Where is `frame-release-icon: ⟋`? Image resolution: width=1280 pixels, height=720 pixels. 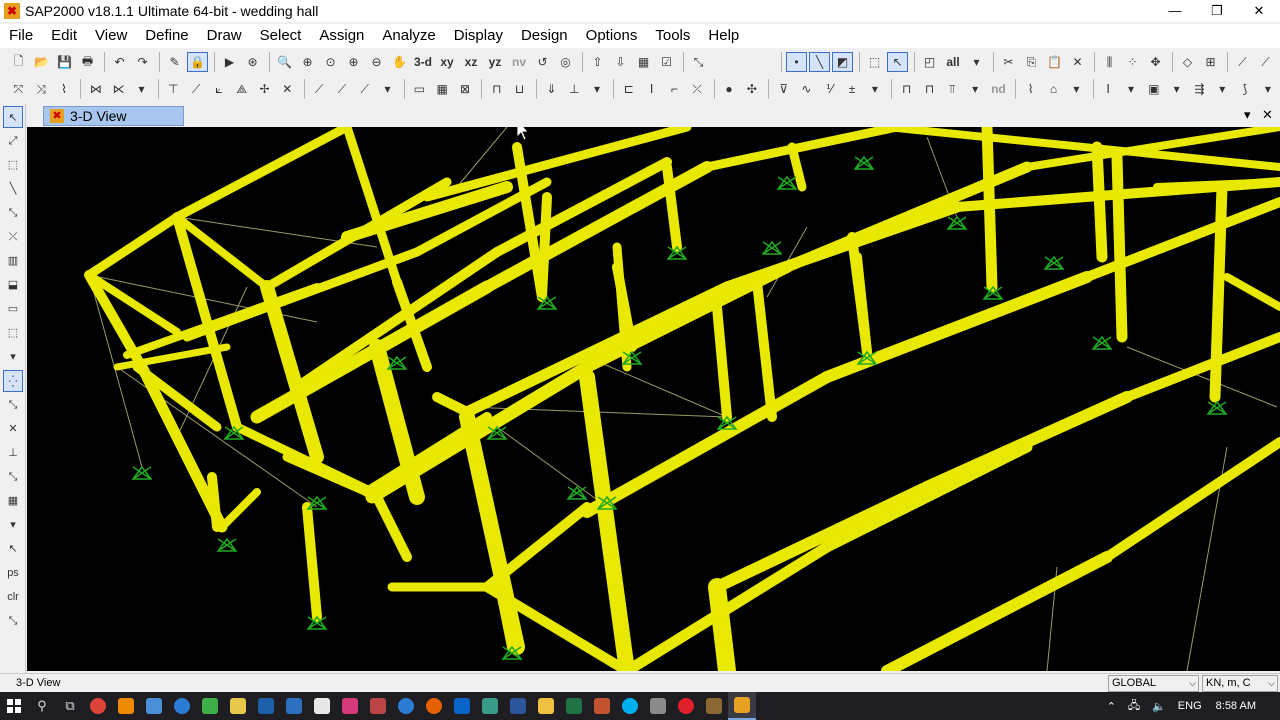
frame-release-icon: ⟋ is located at coordinates (196, 89).